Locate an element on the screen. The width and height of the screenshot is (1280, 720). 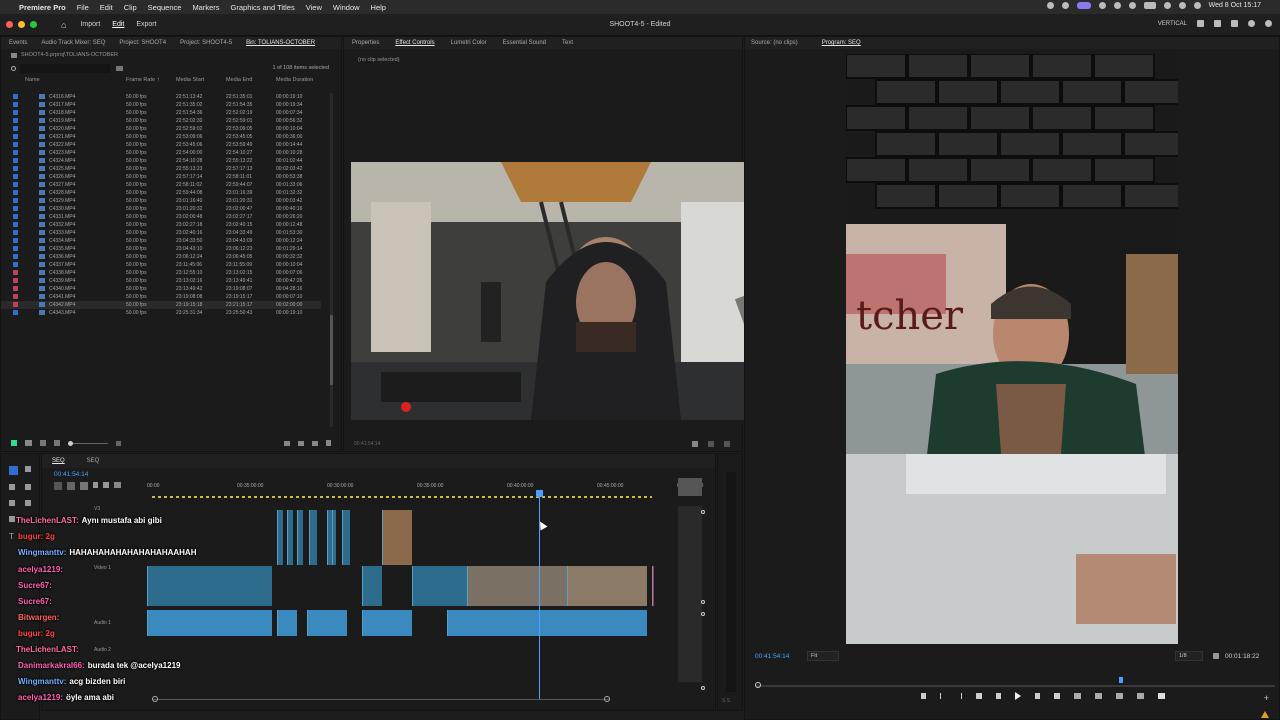
track-label: V3 is located at coordinates (97, 509).